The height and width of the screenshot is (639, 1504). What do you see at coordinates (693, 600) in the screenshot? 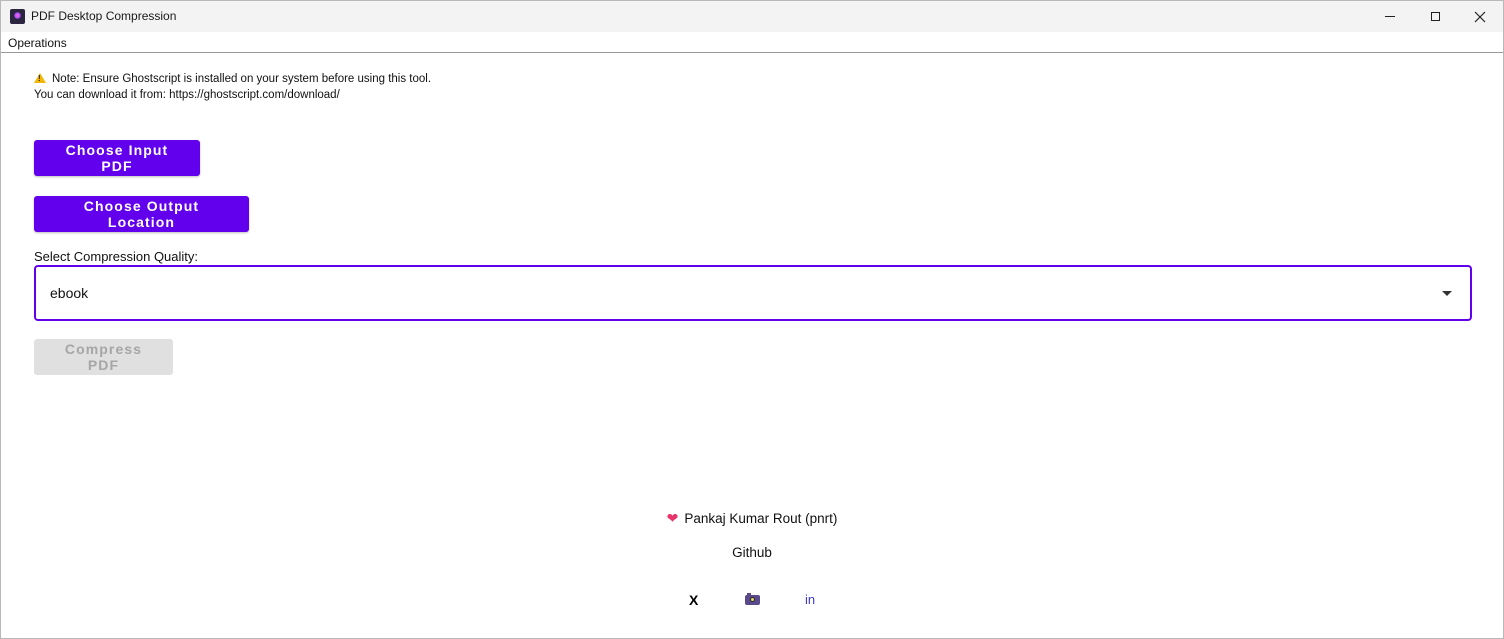
I see `x-link: X` at bounding box center [693, 600].